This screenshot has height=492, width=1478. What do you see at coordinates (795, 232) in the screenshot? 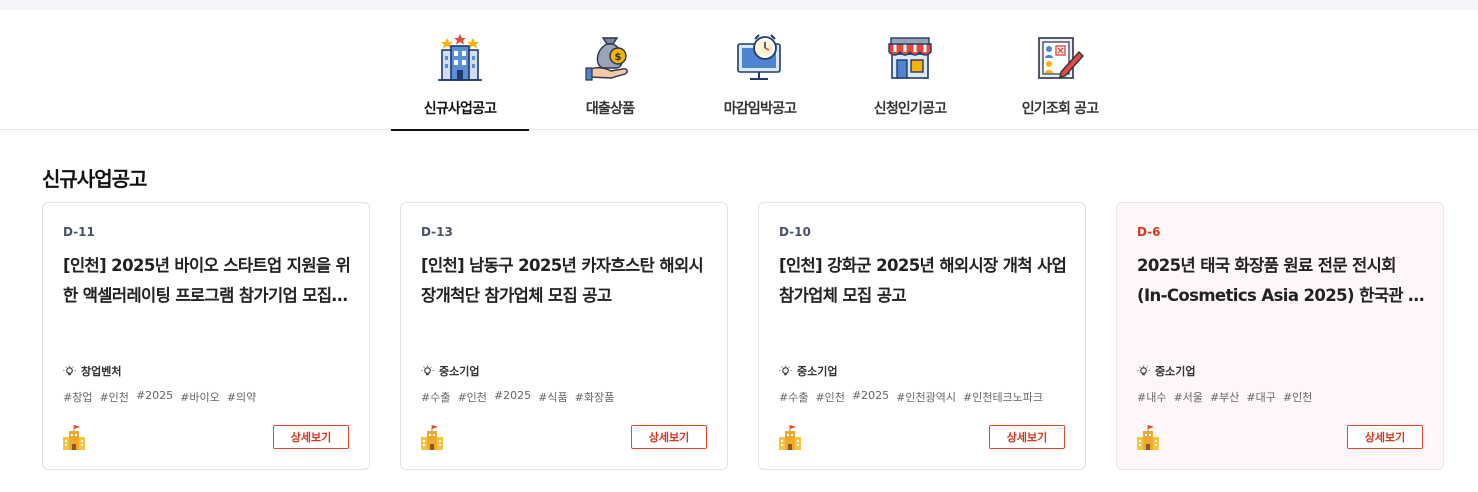
I see `dday-badge: D-10` at bounding box center [795, 232].